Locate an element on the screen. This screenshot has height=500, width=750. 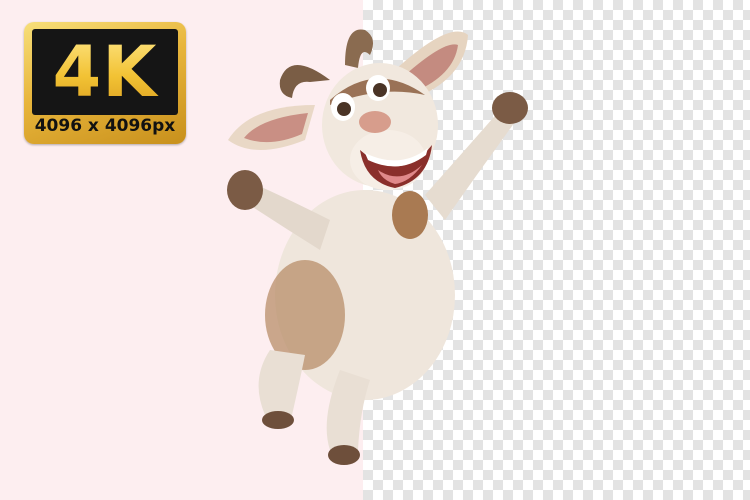
resolution-badge: 4K 4096 x 4096px is located at coordinates (105, 83).